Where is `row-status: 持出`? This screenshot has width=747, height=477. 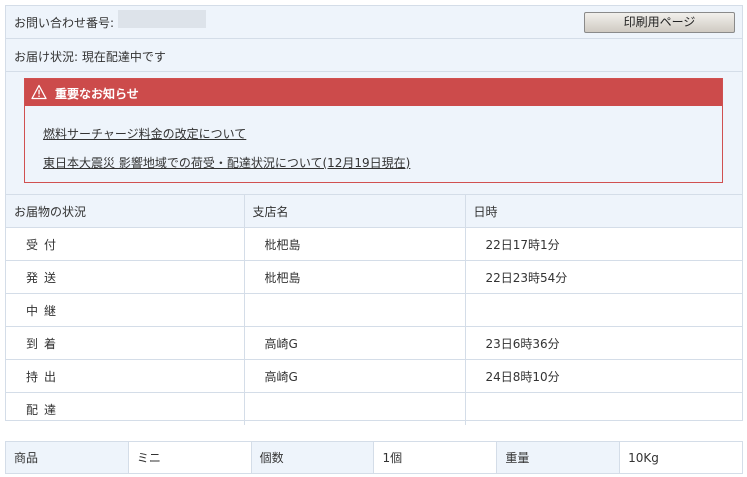
row-status: 持出 is located at coordinates (125, 376).